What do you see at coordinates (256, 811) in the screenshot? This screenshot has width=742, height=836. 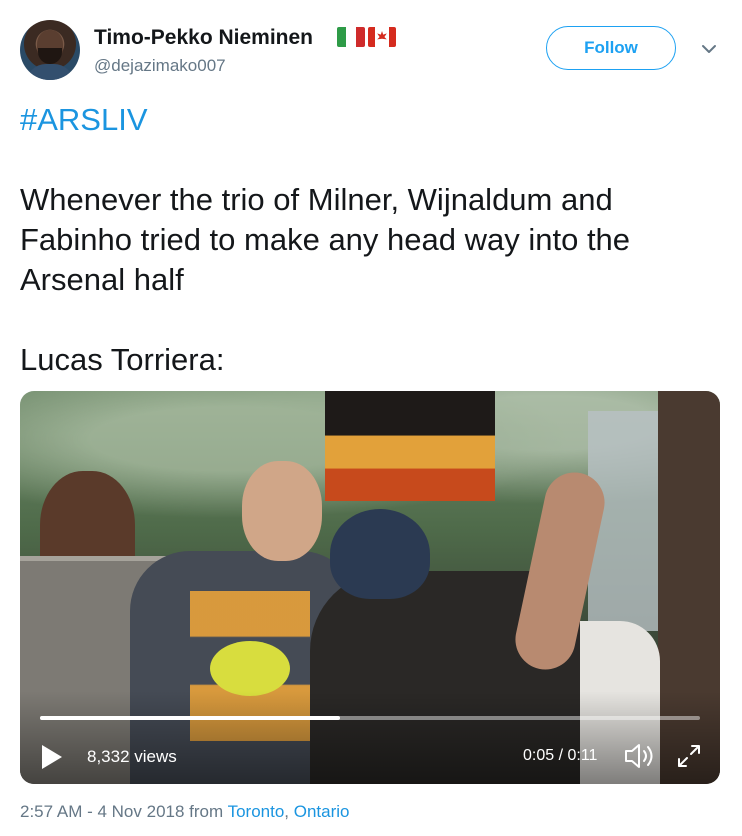 I see `location-city-link: Toronto` at bounding box center [256, 811].